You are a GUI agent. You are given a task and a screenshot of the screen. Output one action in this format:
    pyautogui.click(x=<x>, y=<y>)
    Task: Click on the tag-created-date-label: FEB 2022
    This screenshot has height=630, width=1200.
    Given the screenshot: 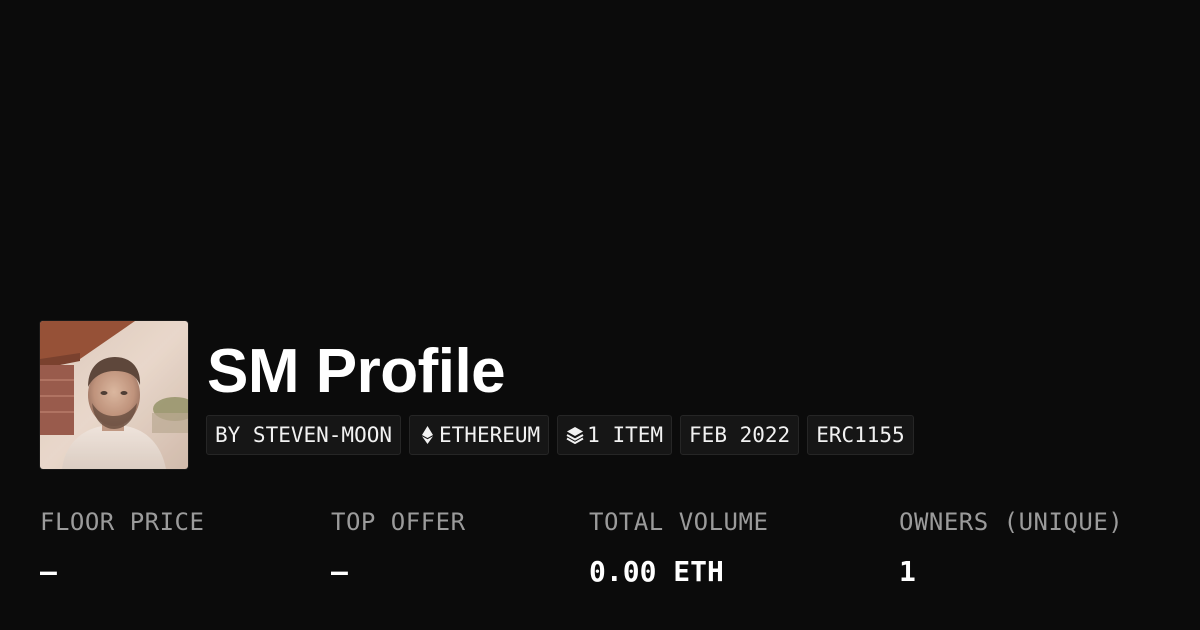 What is the action you would take?
    pyautogui.click(x=740, y=435)
    